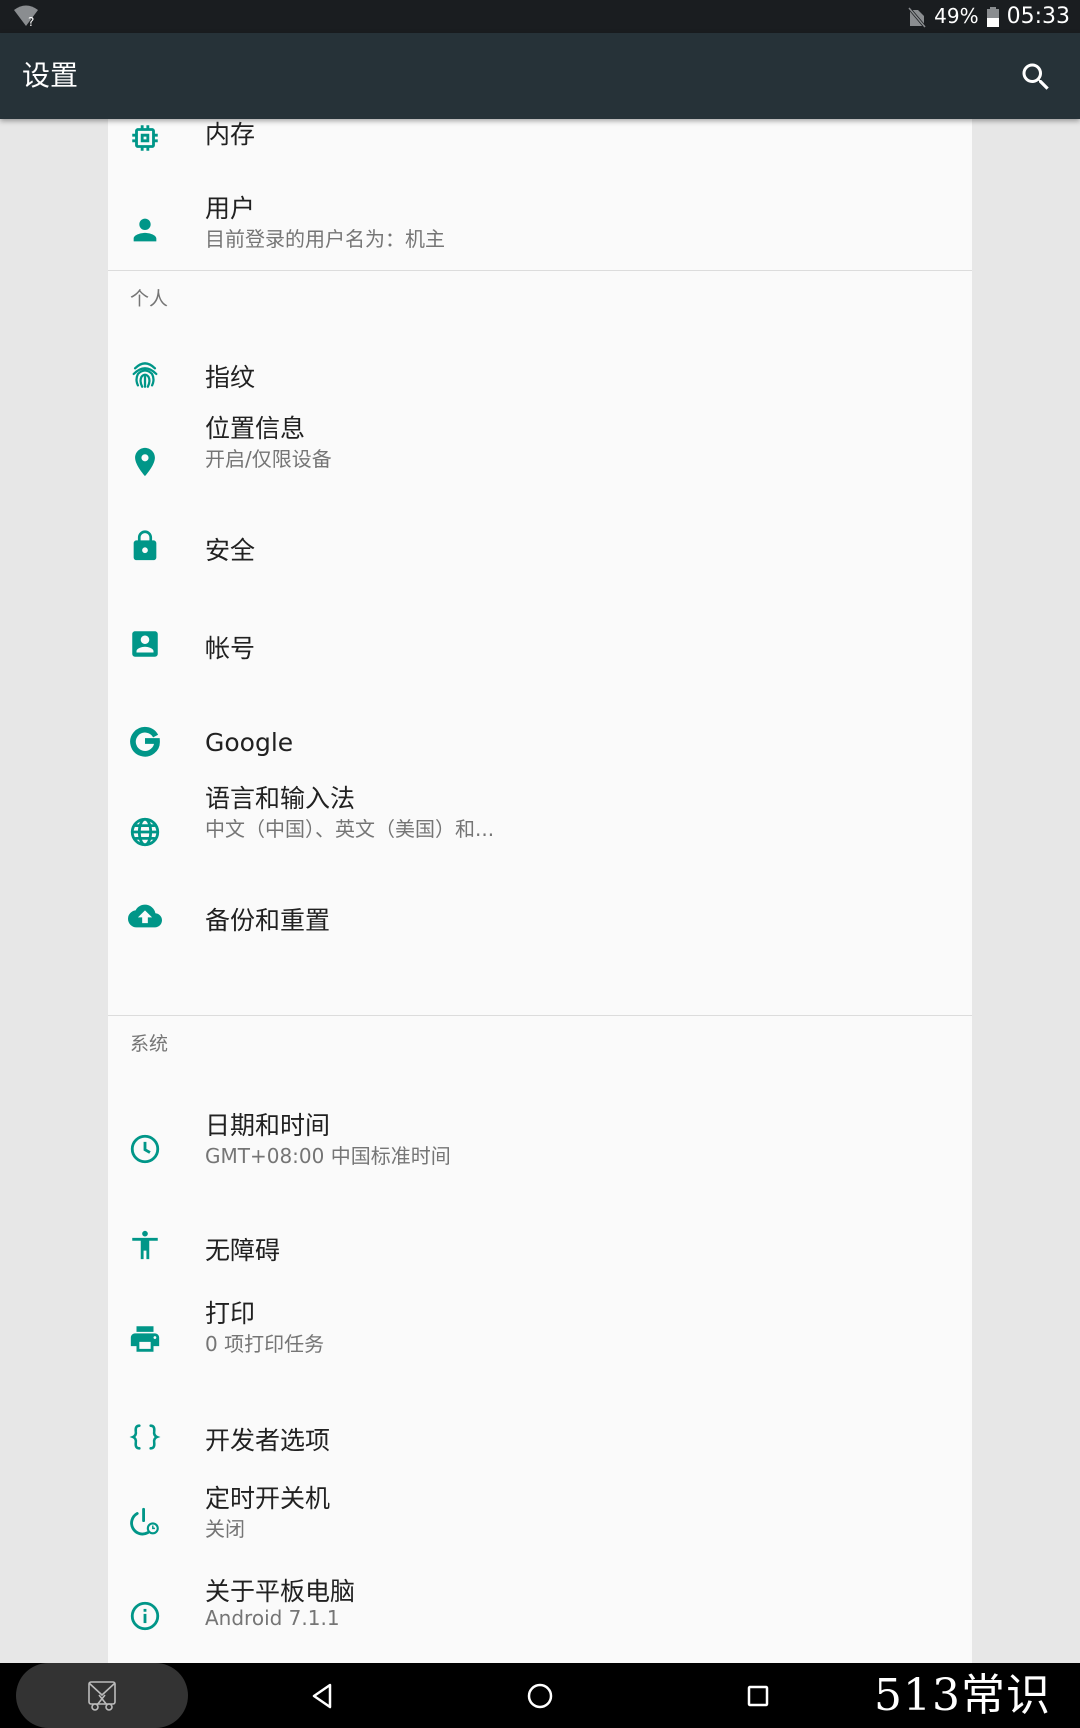 The image size is (1080, 1728). What do you see at coordinates (145, 462) in the screenshot?
I see `location-icon` at bounding box center [145, 462].